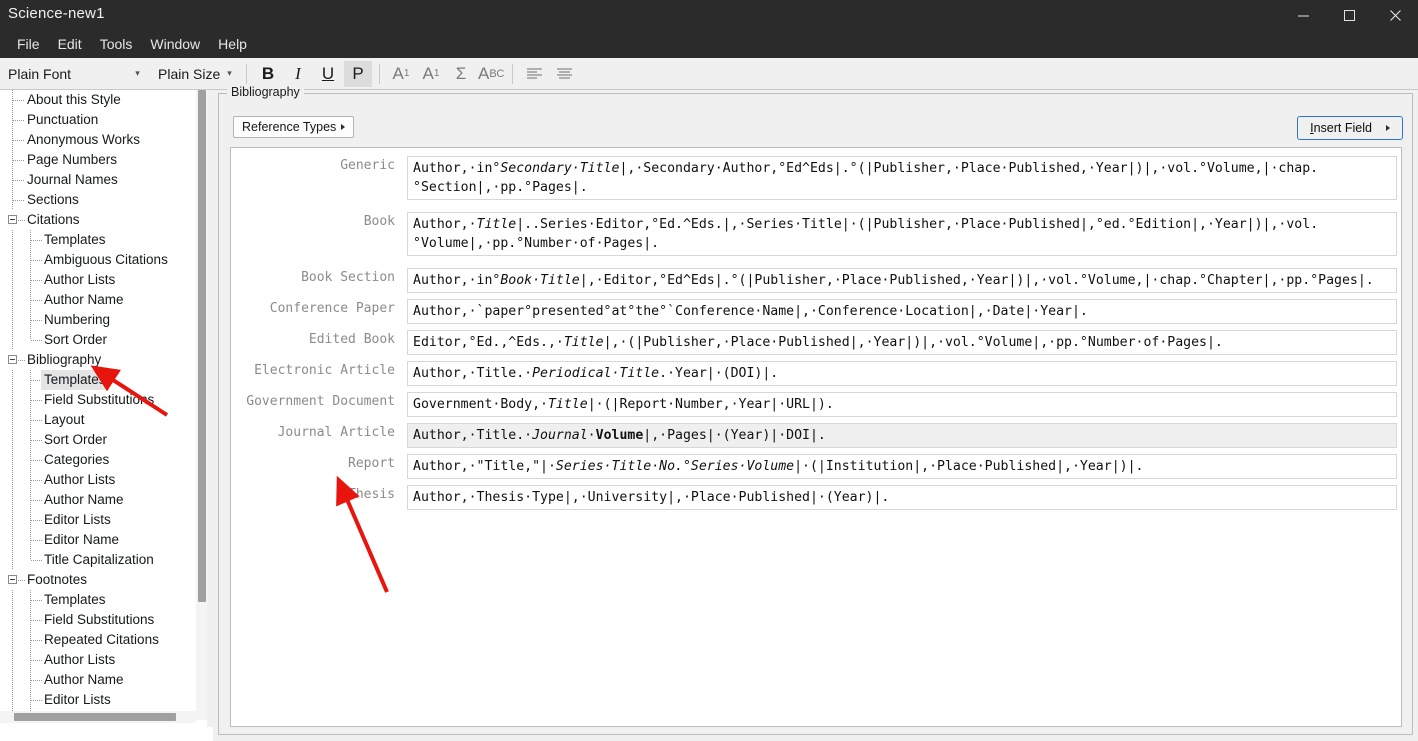 This screenshot has height=741, width=1418. Describe the element at coordinates (70, 44) in the screenshot. I see `menu-item-edit: Edit` at that location.